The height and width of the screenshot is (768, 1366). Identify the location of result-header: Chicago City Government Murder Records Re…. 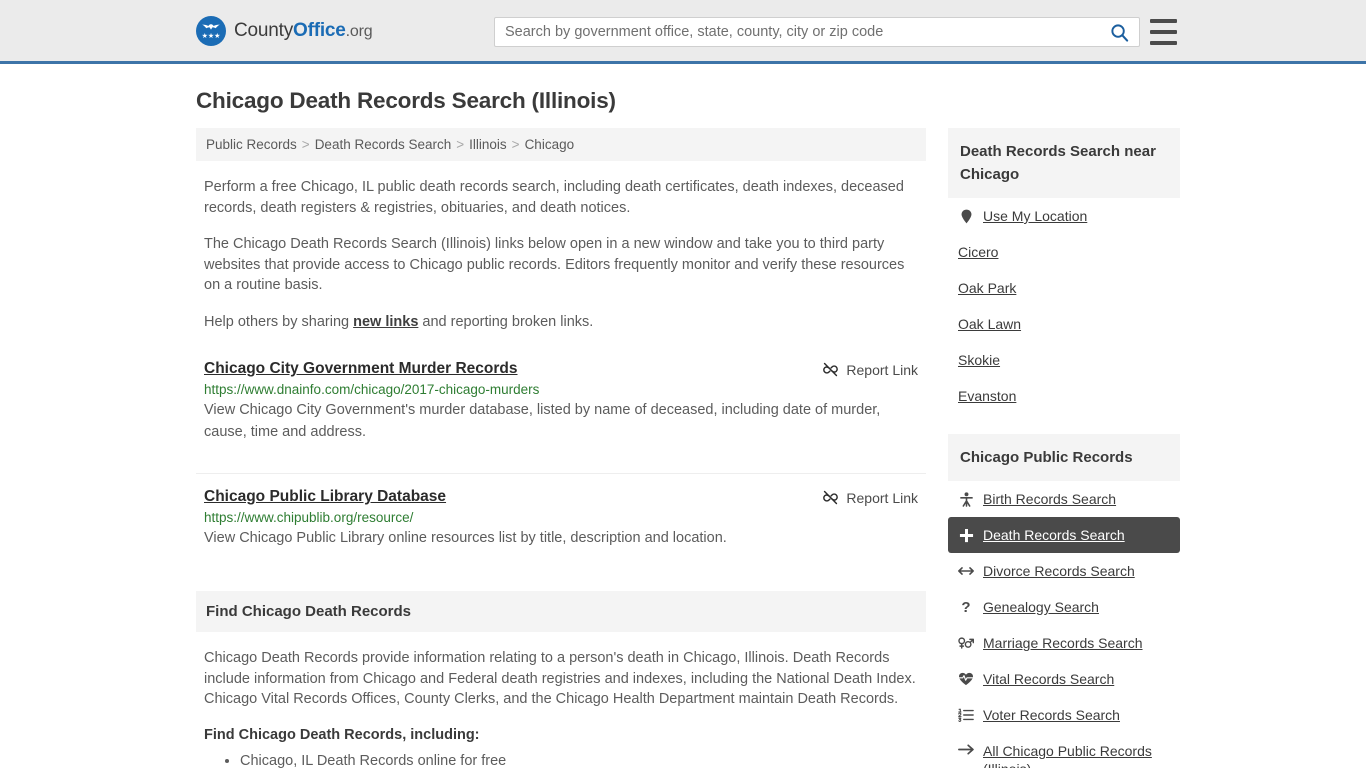
(561, 369).